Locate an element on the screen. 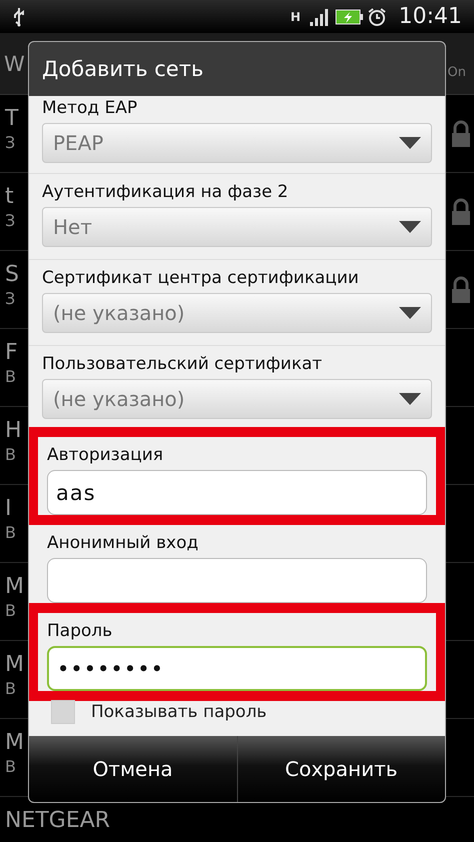 This screenshot has height=842, width=474. usb-icon is located at coordinates (19, 16).